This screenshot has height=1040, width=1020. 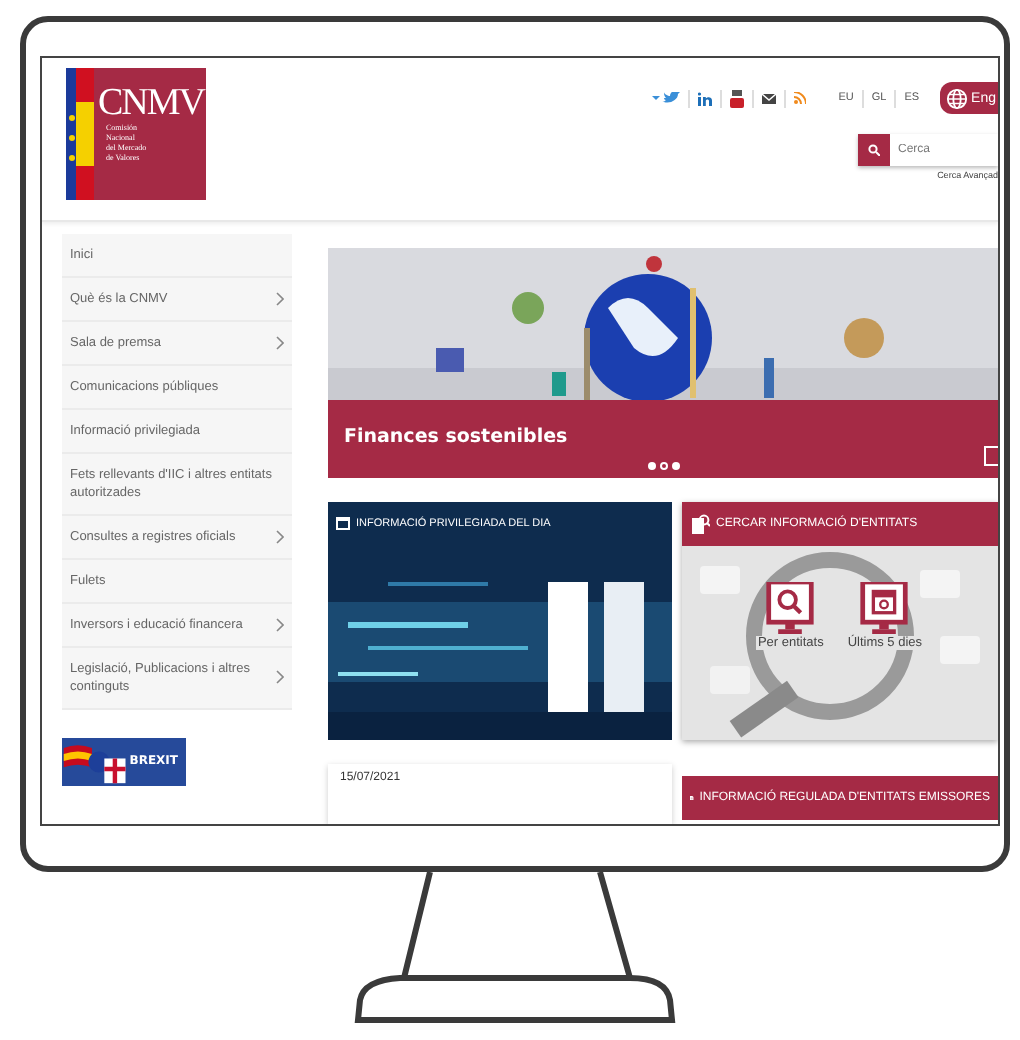 I want to click on logo-title: CNMV, so click(x=151, y=103).